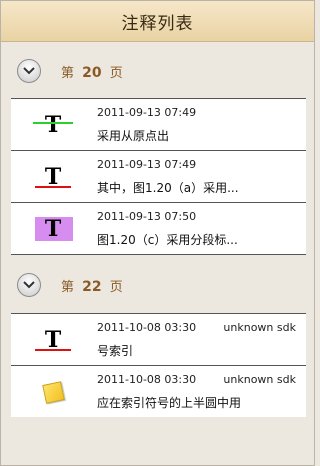 The width and height of the screenshot is (320, 466). Describe the element at coordinates (115, 351) in the screenshot. I see `annotation-text: 号索引` at that location.